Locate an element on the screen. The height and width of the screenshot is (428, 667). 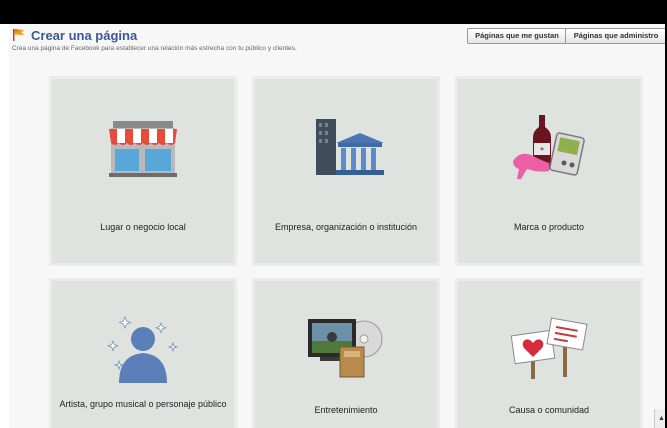
category-label: Entretenimiento is located at coordinates (346, 410).